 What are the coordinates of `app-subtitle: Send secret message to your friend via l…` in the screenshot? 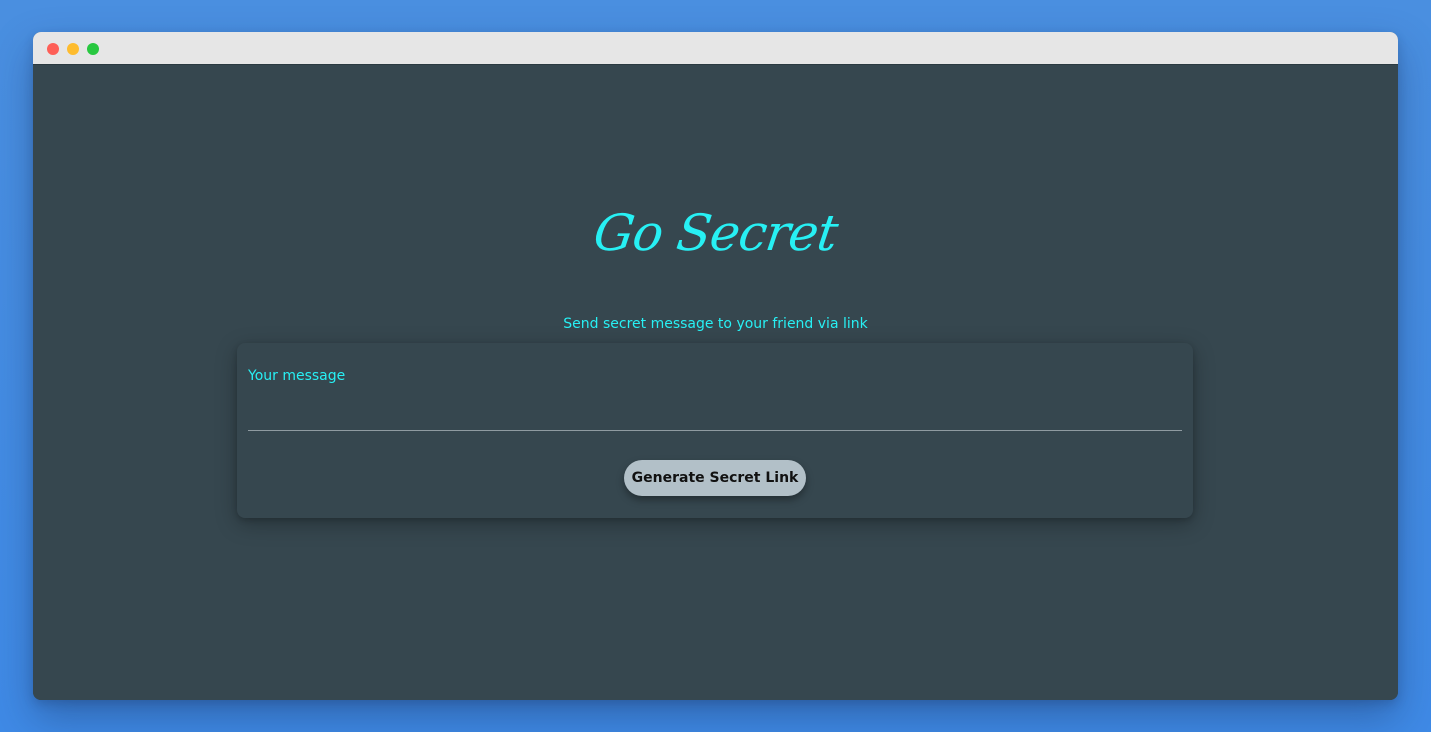 It's located at (715, 324).